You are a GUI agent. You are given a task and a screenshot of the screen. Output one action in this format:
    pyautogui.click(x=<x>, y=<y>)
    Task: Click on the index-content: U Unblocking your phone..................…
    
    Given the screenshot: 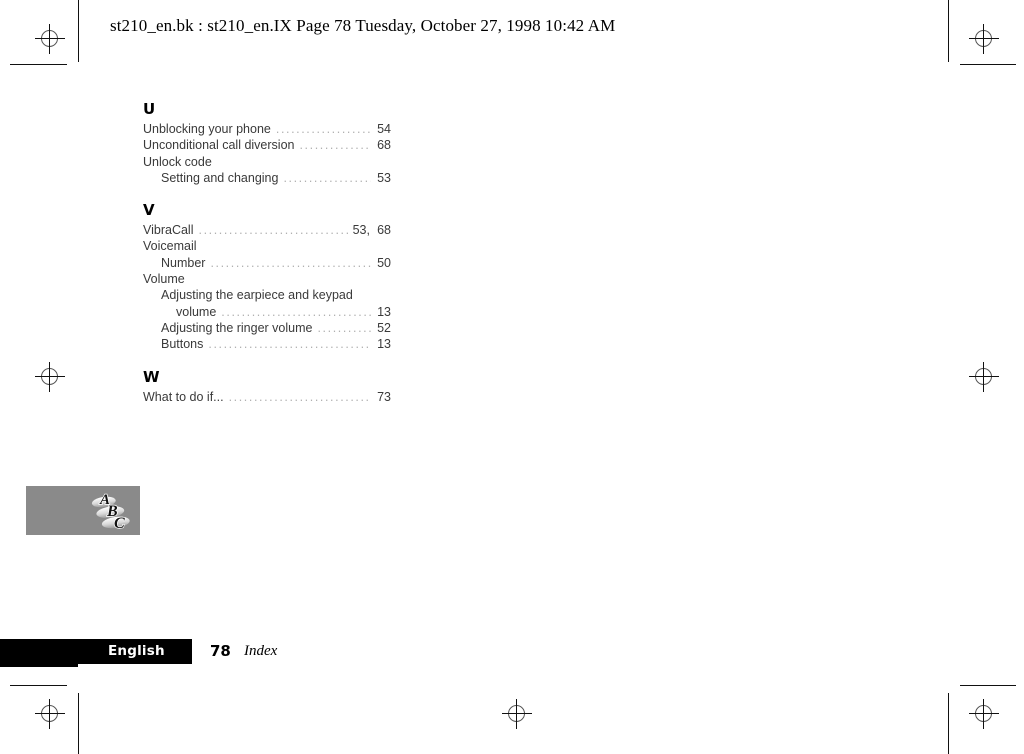 What is the action you would take?
    pyautogui.click(x=267, y=260)
    